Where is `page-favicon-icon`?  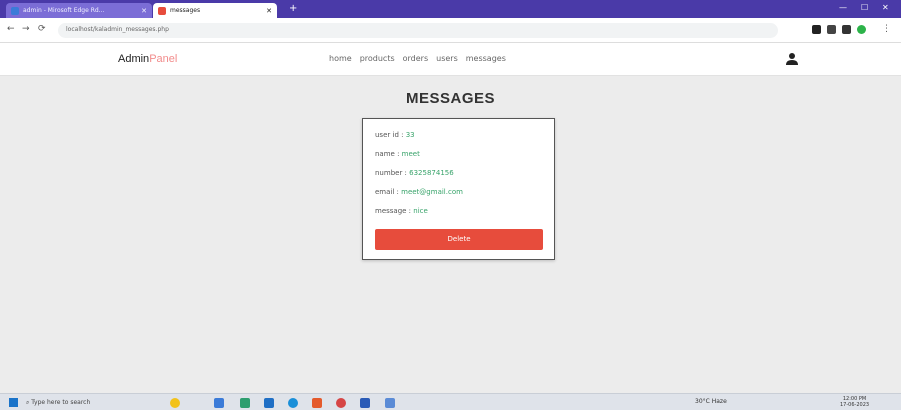
page-favicon-icon is located at coordinates (162, 10).